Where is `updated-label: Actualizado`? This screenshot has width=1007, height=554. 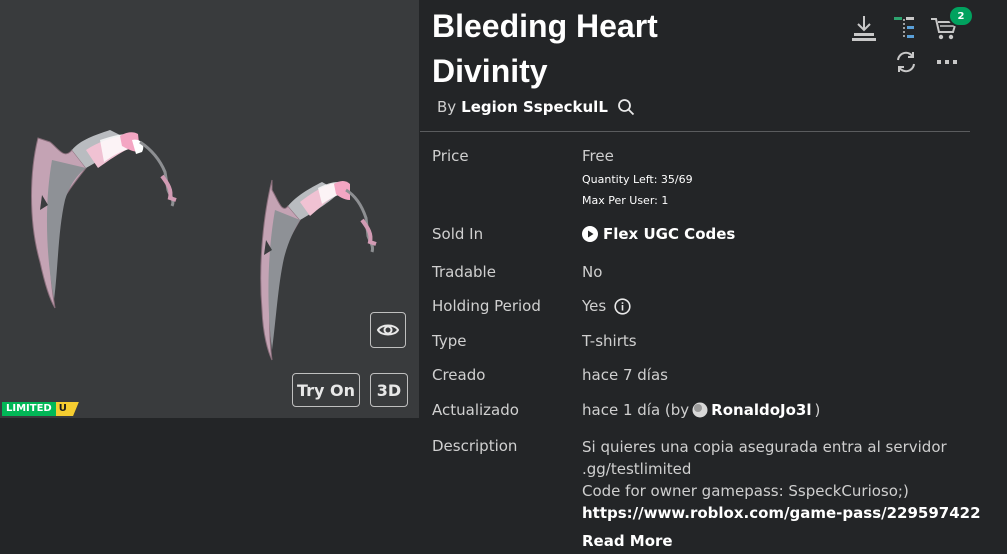
updated-label: Actualizado is located at coordinates (475, 410).